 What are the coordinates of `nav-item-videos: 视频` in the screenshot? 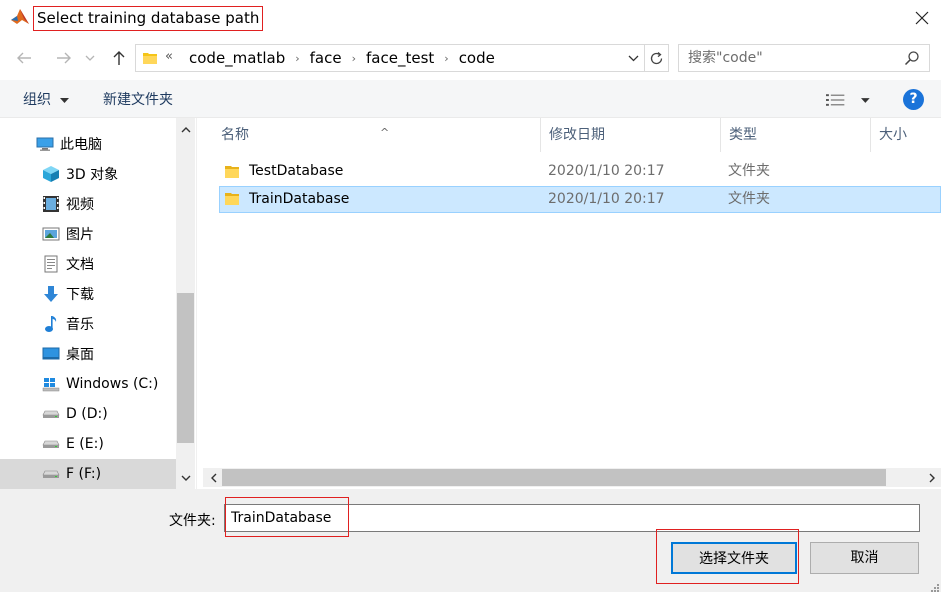 It's located at (88, 204).